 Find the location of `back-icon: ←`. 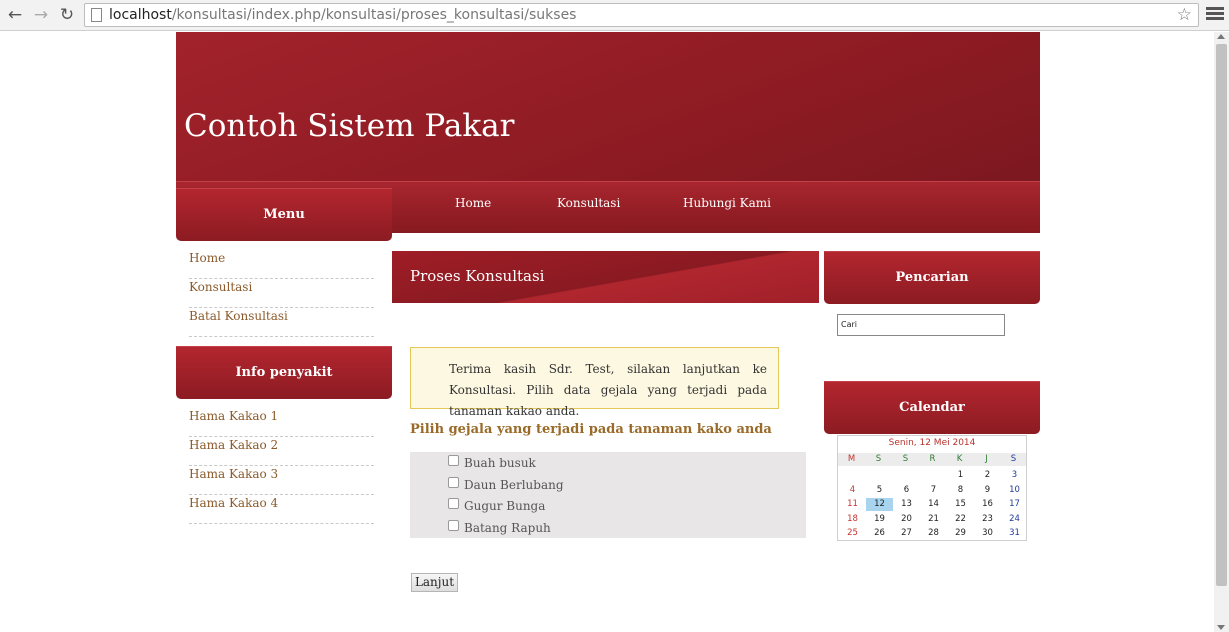

back-icon: ← is located at coordinates (15, 15).